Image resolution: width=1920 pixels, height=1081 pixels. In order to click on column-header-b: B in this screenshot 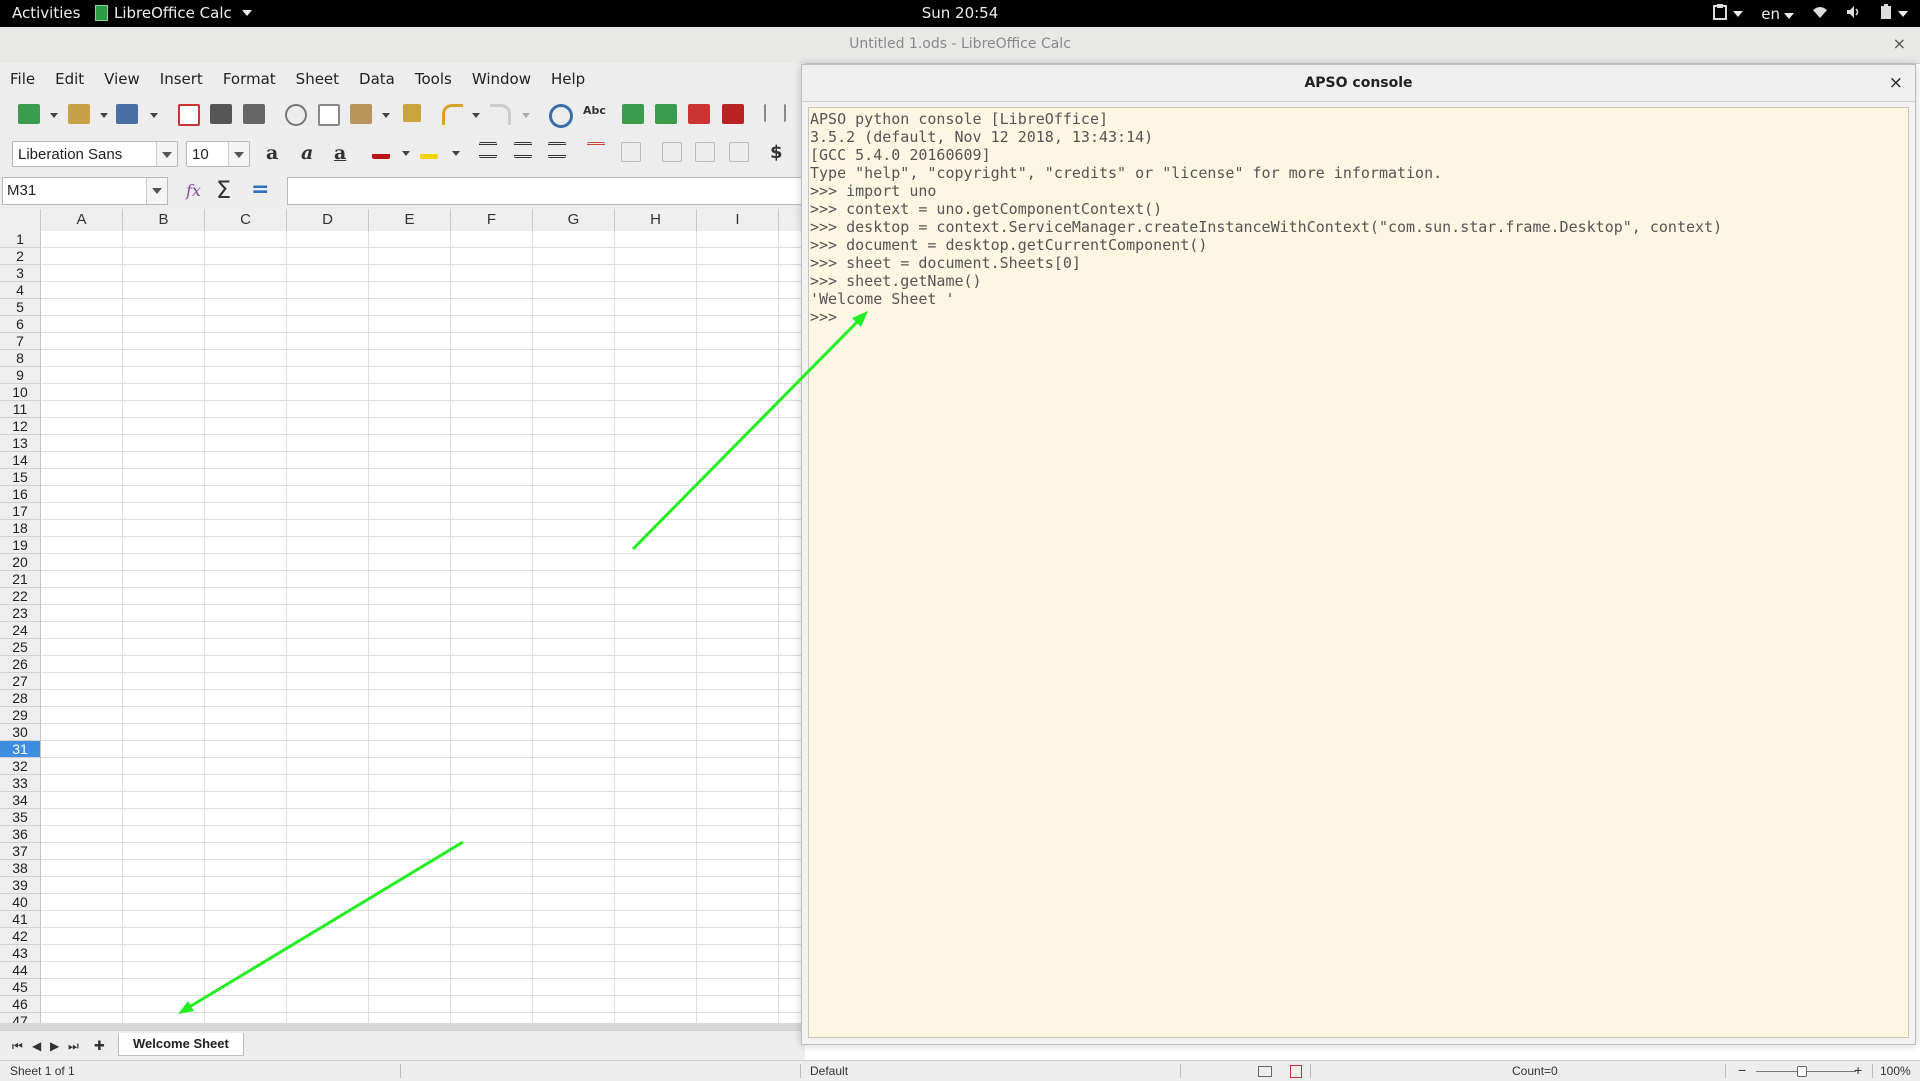, I will do `click(164, 220)`.